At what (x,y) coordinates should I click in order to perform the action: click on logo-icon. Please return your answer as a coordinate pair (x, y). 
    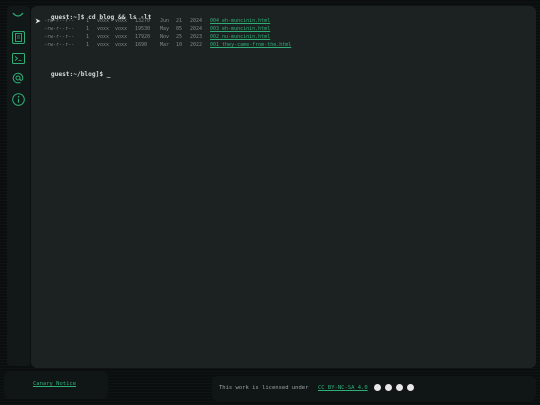
    Looking at the image, I should click on (18, 14).